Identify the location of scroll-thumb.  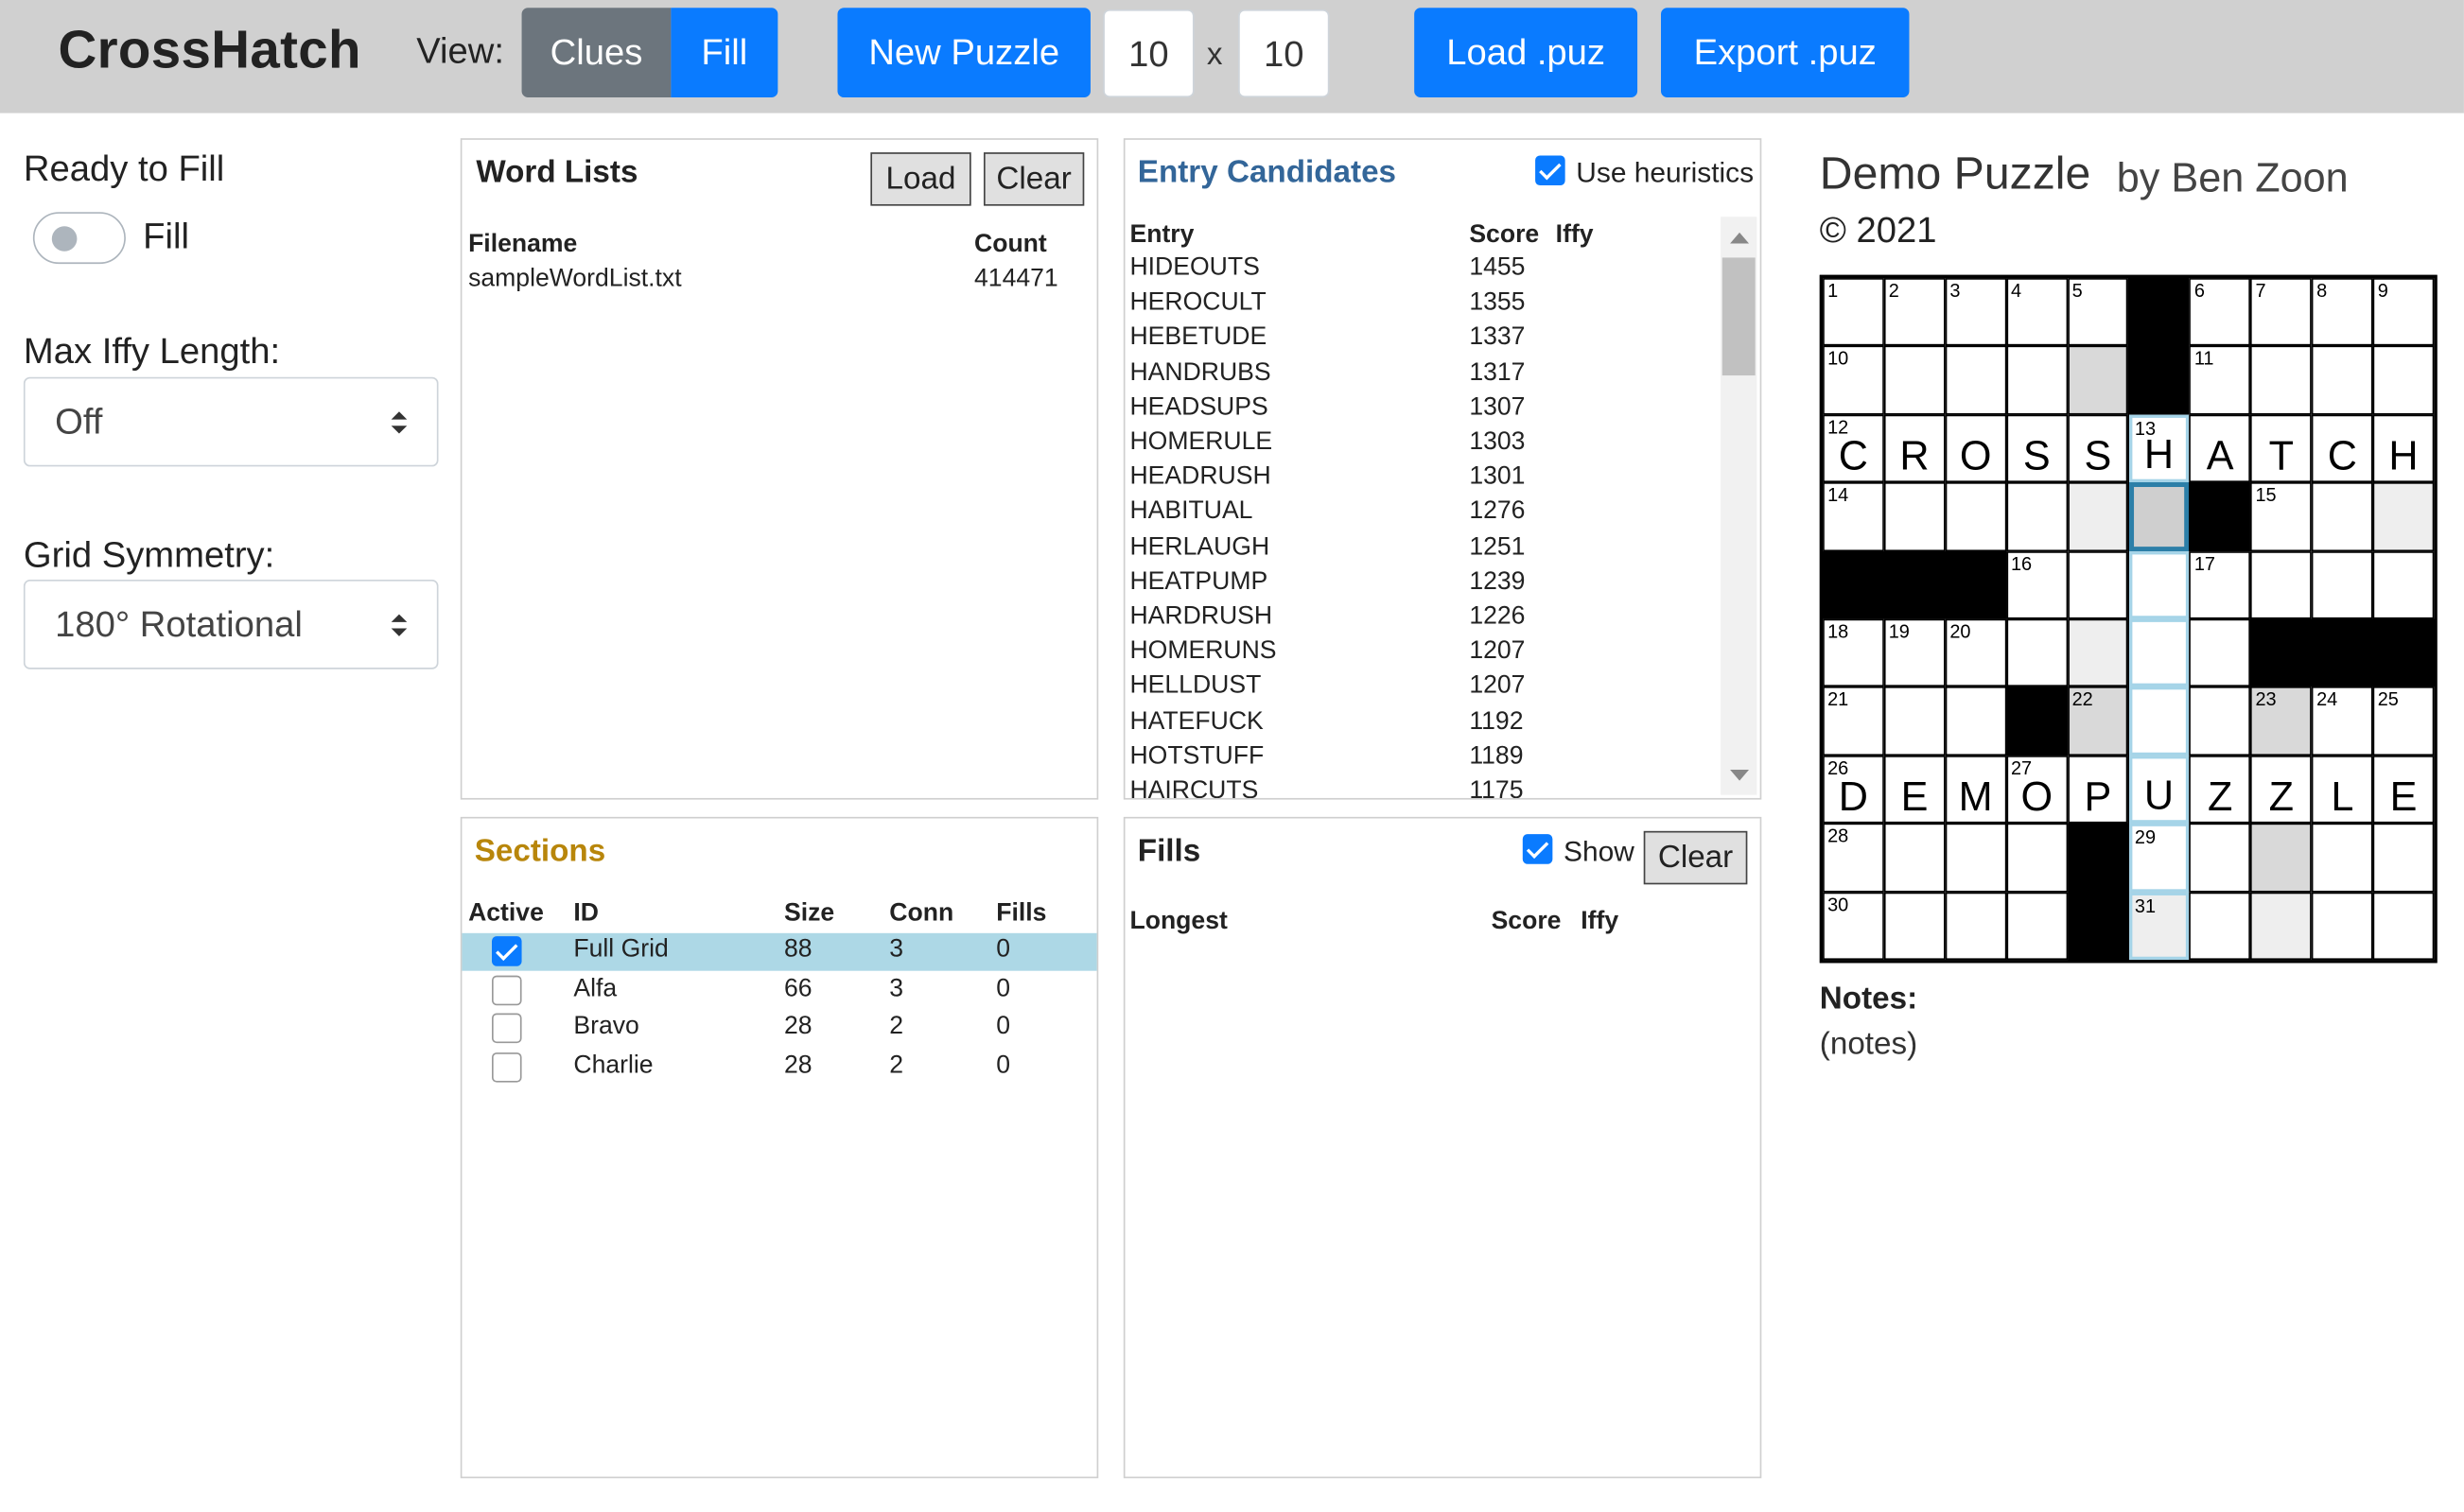
(1738, 316).